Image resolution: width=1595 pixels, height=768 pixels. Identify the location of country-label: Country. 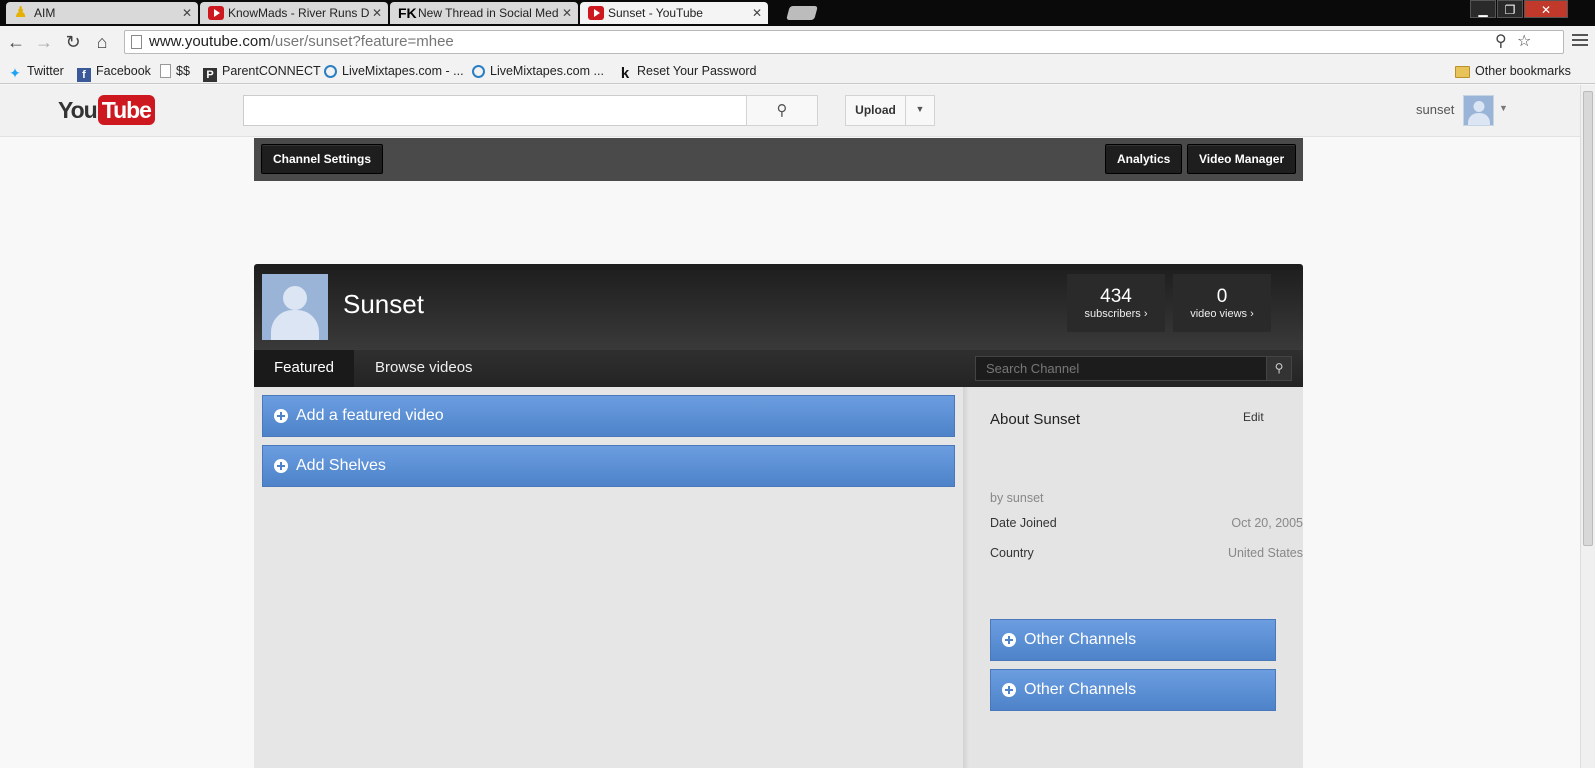
(1012, 553).